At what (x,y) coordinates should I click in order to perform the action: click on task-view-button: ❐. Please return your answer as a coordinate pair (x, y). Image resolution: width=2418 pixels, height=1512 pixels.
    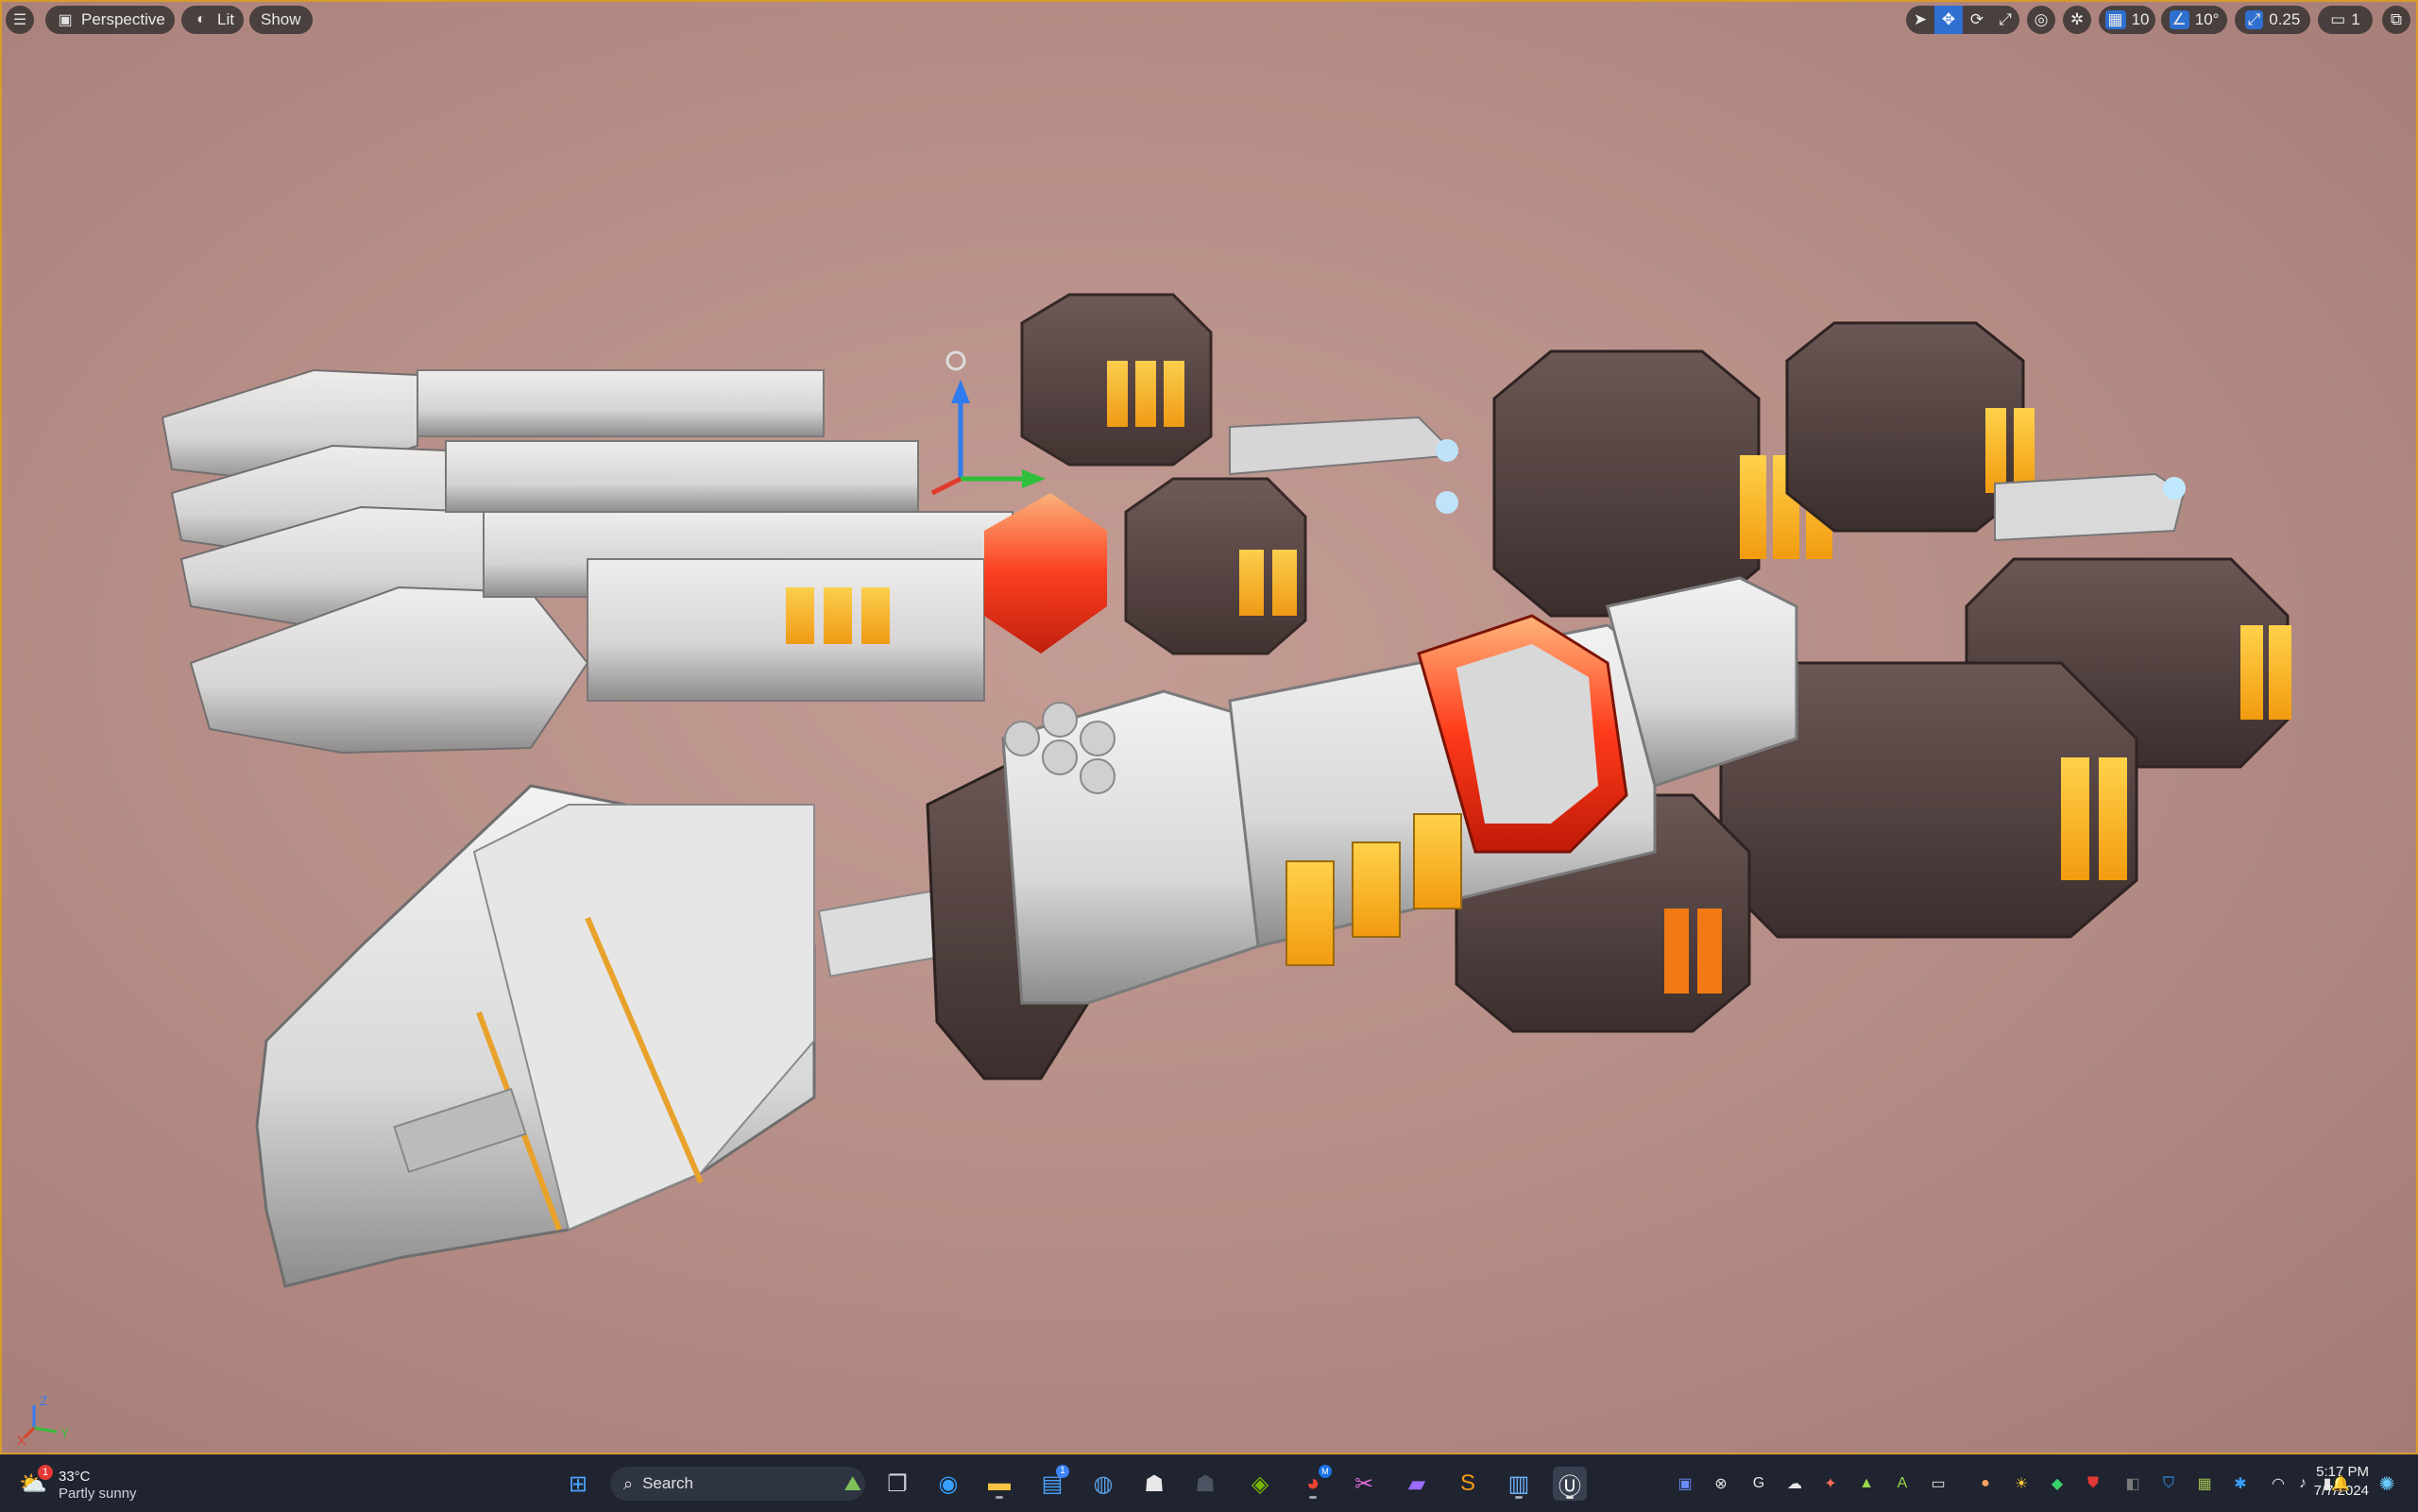
    Looking at the image, I should click on (897, 1484).